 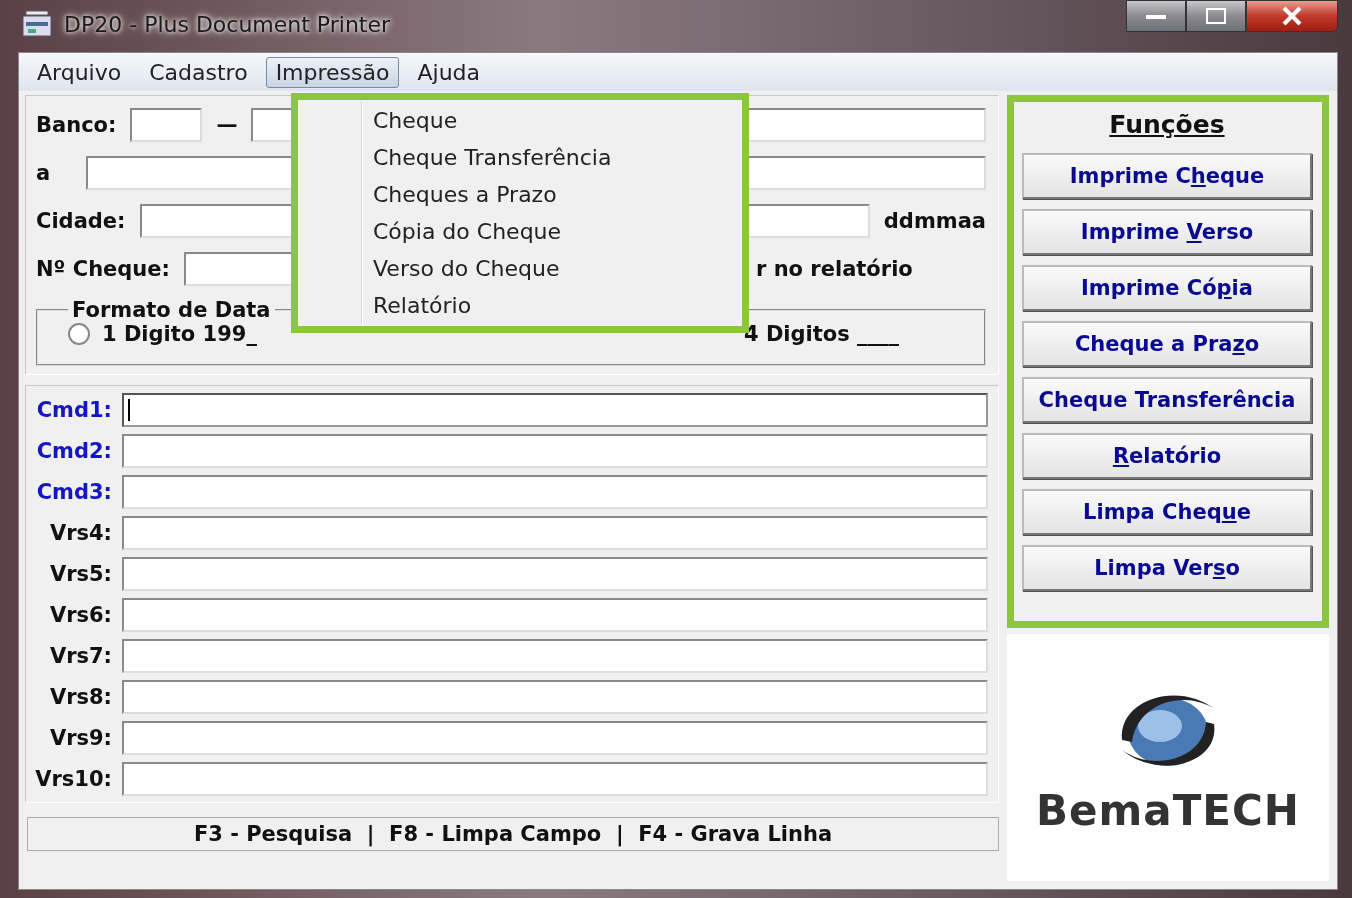 What do you see at coordinates (80, 655) in the screenshot?
I see `command-label: Vrs7:` at bounding box center [80, 655].